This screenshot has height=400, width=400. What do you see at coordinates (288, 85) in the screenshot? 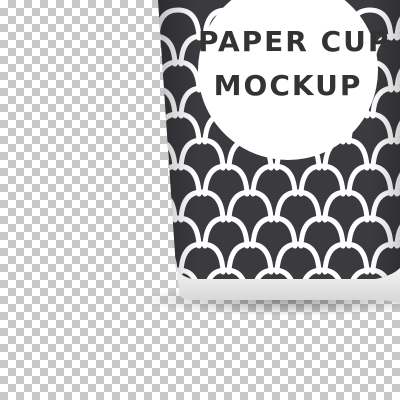
I see `label-line-2: MOCKUP` at bounding box center [288, 85].